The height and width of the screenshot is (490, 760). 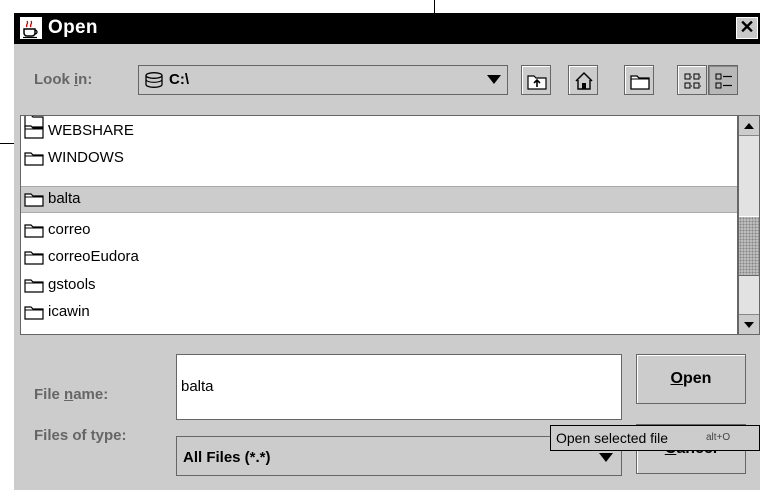 What do you see at coordinates (379, 257) in the screenshot?
I see `list-item: correoEudora` at bounding box center [379, 257].